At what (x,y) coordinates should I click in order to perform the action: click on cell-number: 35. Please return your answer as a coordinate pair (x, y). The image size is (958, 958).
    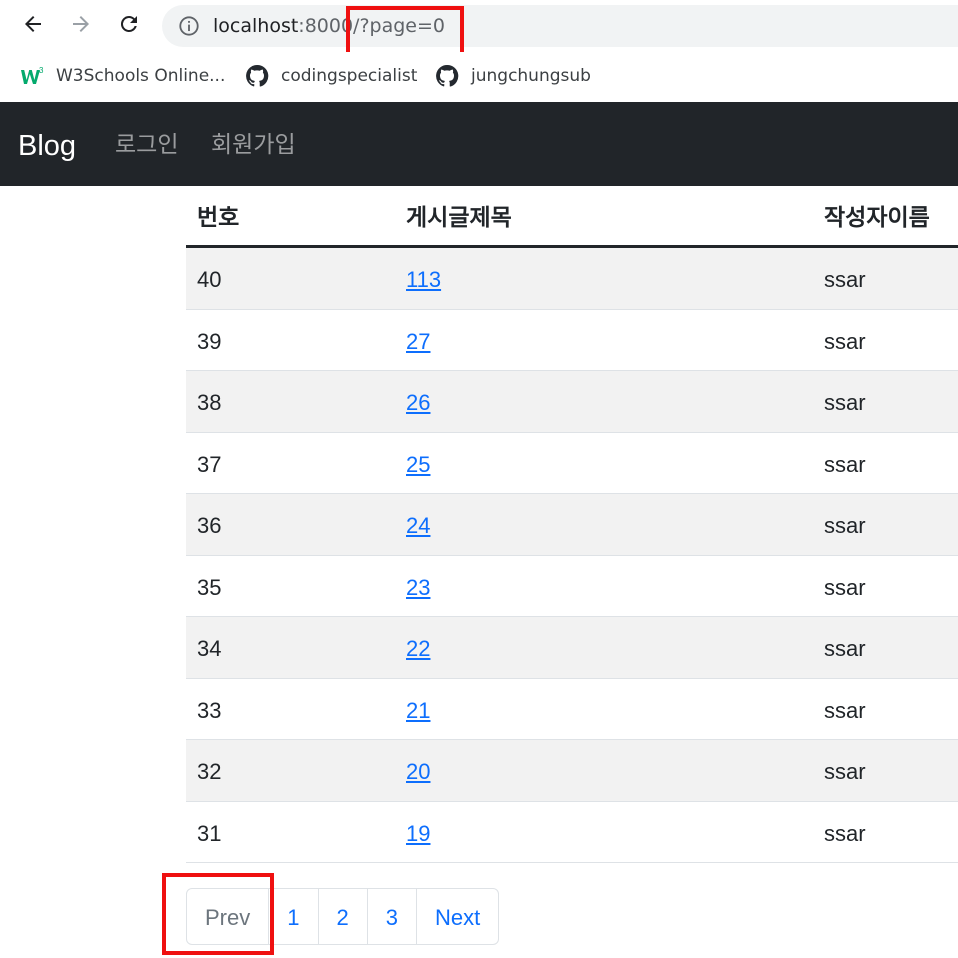
    Looking at the image, I should click on (209, 587).